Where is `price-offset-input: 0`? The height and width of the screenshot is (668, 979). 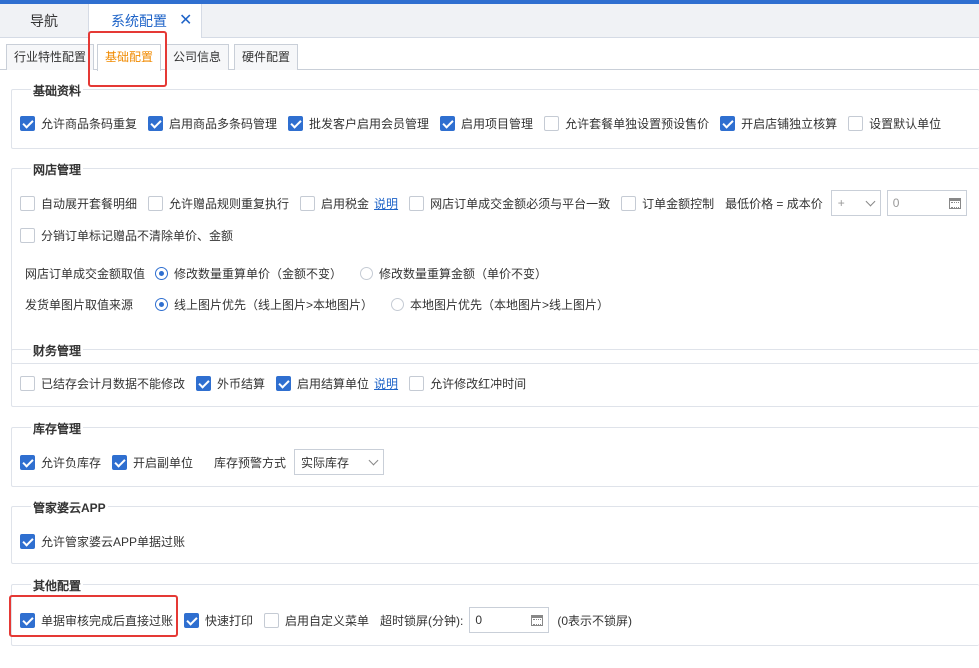
price-offset-input: 0 is located at coordinates (926, 203).